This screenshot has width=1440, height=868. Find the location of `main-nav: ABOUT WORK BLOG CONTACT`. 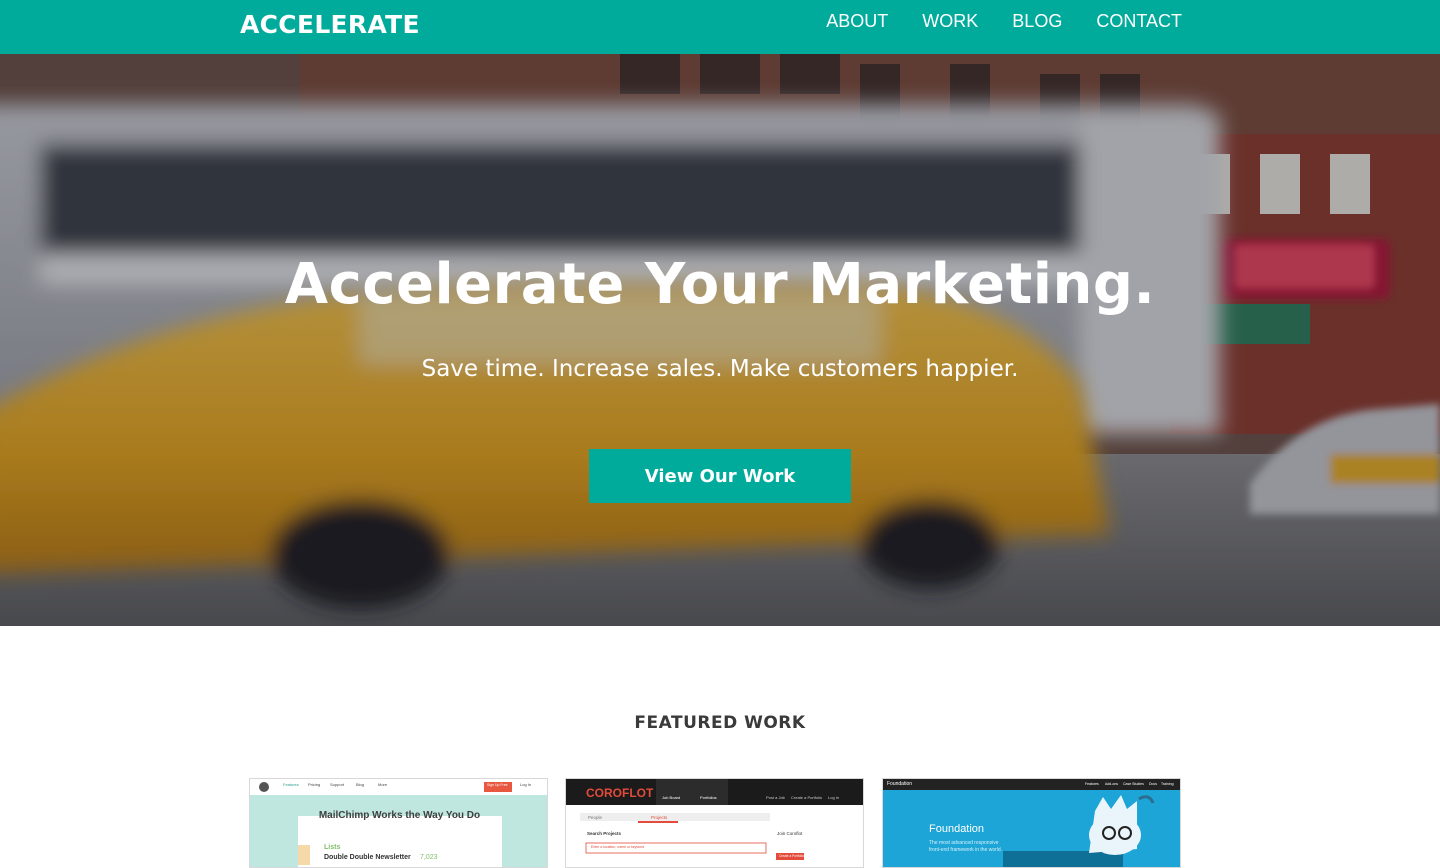

main-nav: ABOUT WORK BLOG CONTACT is located at coordinates (1004, 21).